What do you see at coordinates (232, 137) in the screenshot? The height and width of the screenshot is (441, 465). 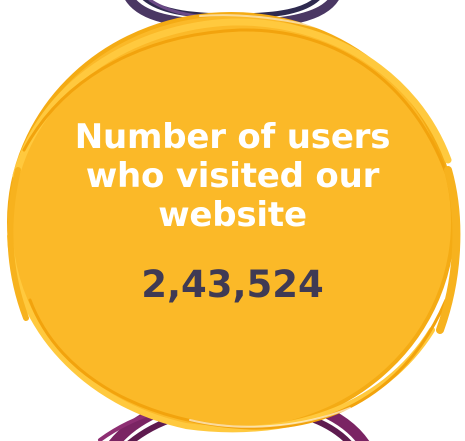 I see `headline-line-1: Number of users` at bounding box center [232, 137].